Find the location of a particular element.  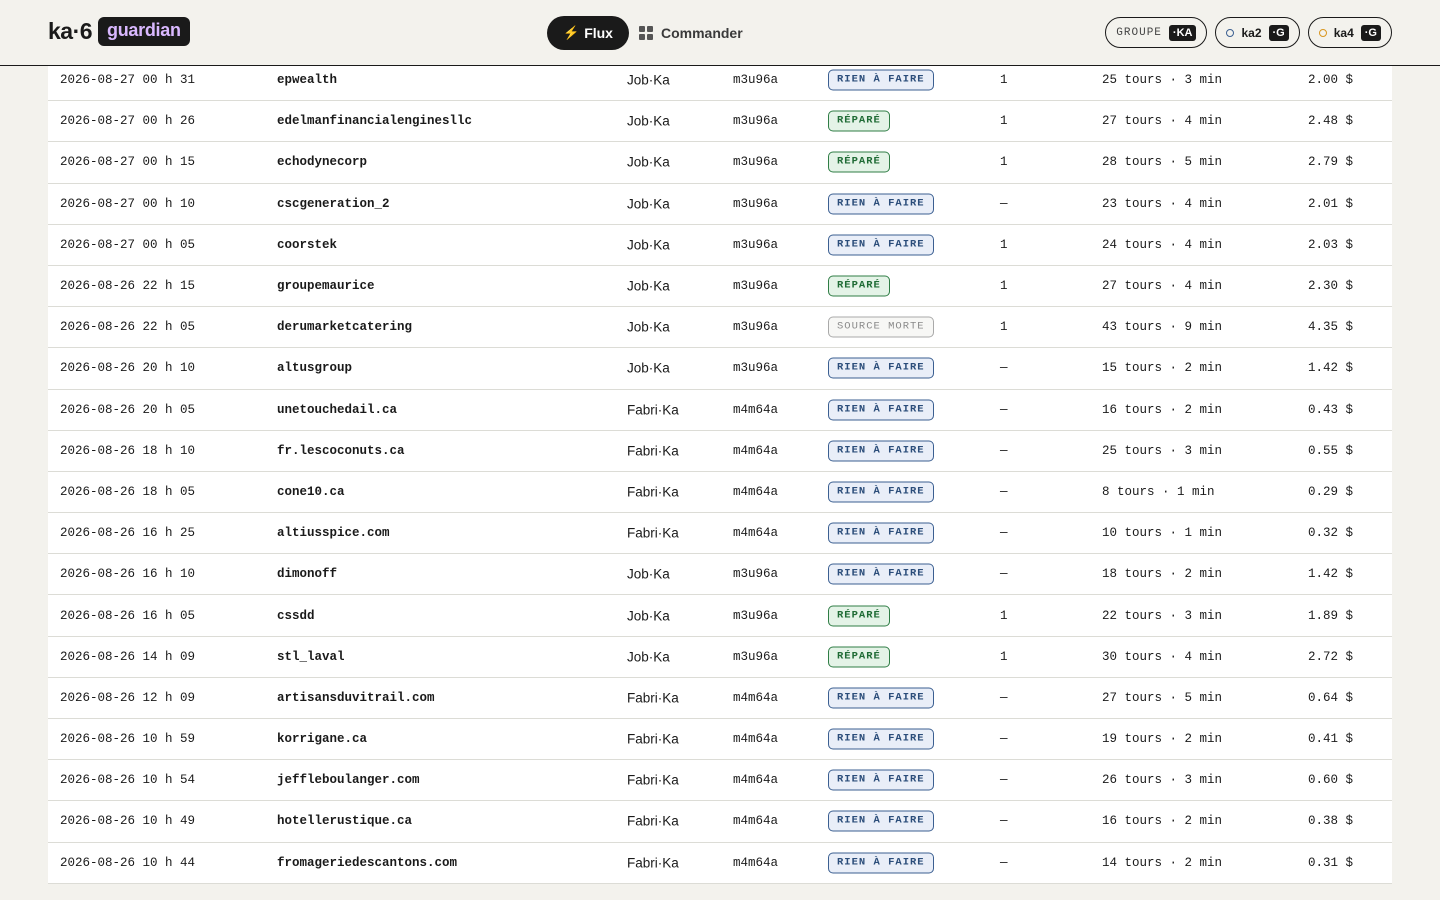

row-date: 2026-08-26 12 h 09 is located at coordinates (128, 697).